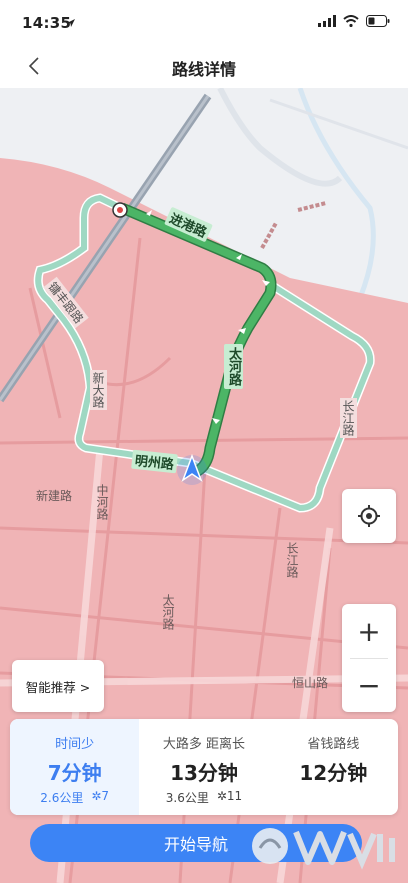 The height and width of the screenshot is (883, 408). Describe the element at coordinates (204, 744) in the screenshot. I see `route-tag: 大路多 距离长` at that location.